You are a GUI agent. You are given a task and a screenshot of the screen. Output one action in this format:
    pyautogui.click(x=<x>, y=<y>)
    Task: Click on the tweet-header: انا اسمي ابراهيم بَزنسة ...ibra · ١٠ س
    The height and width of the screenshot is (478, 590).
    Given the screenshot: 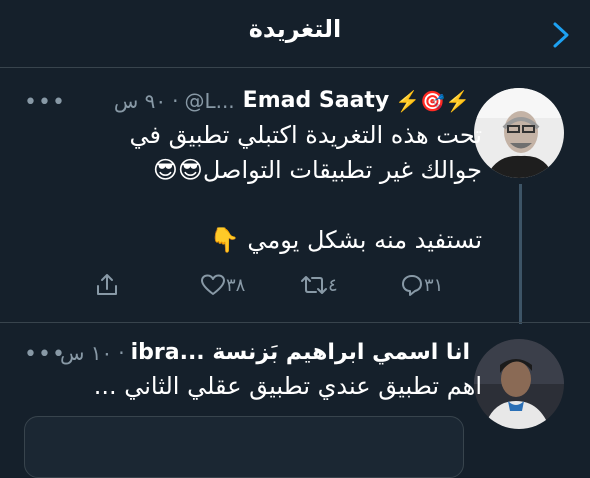 What is the action you would take?
    pyautogui.click(x=265, y=352)
    